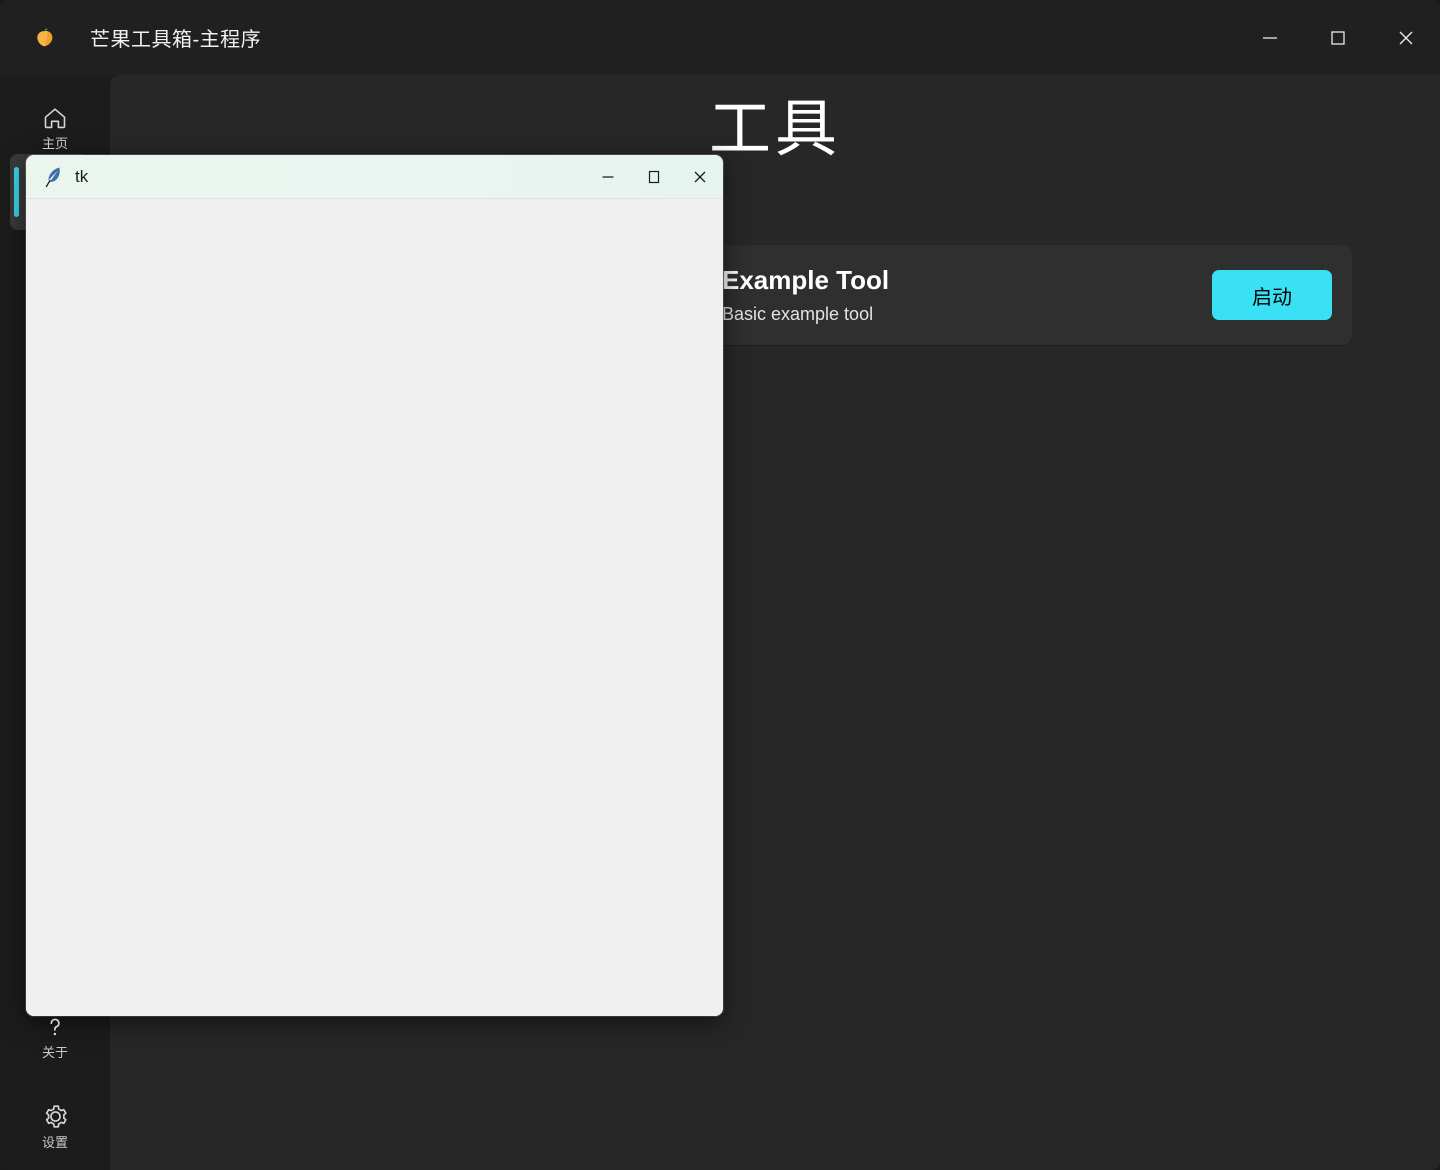 The image size is (1440, 1170). I want to click on maximize-icon, so click(1338, 37).